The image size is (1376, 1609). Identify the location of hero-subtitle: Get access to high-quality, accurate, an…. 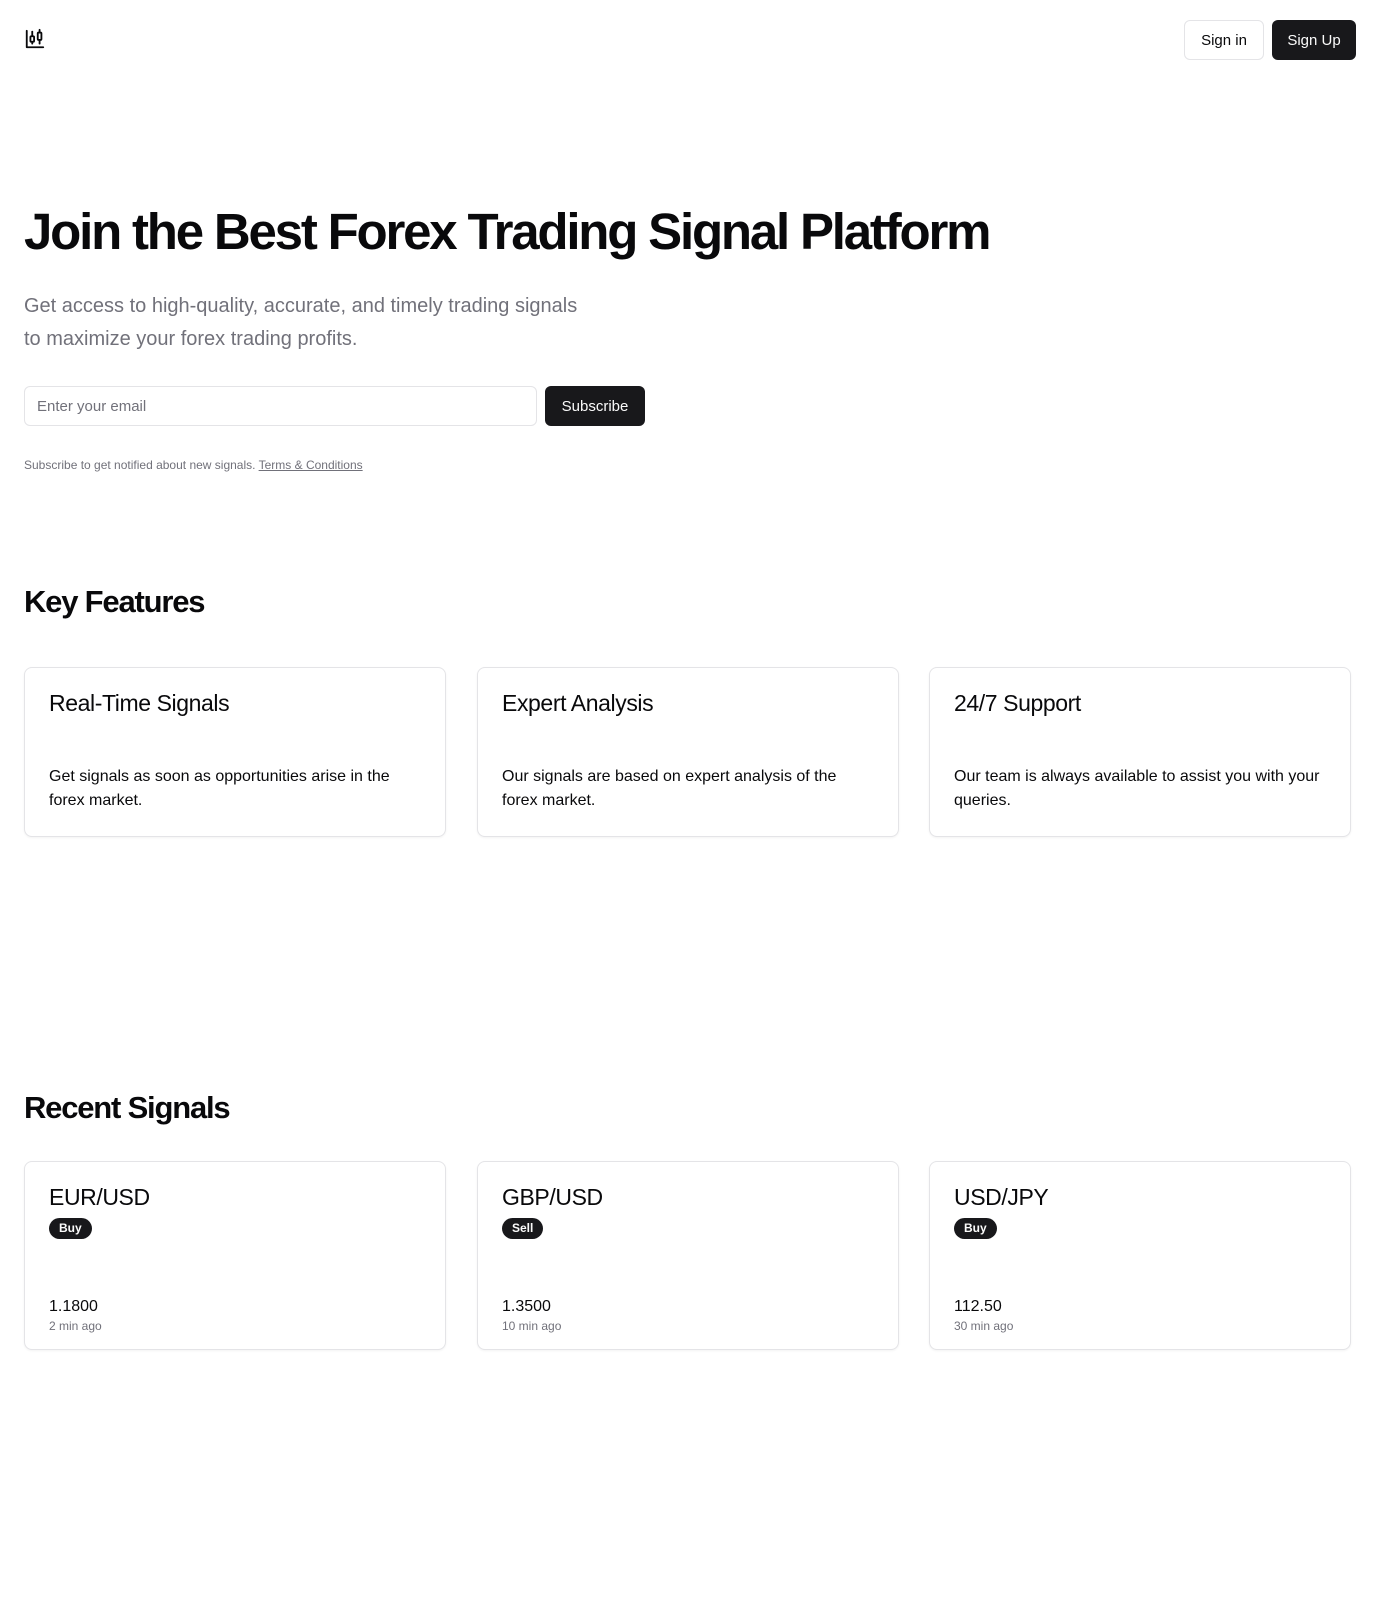
(344, 323).